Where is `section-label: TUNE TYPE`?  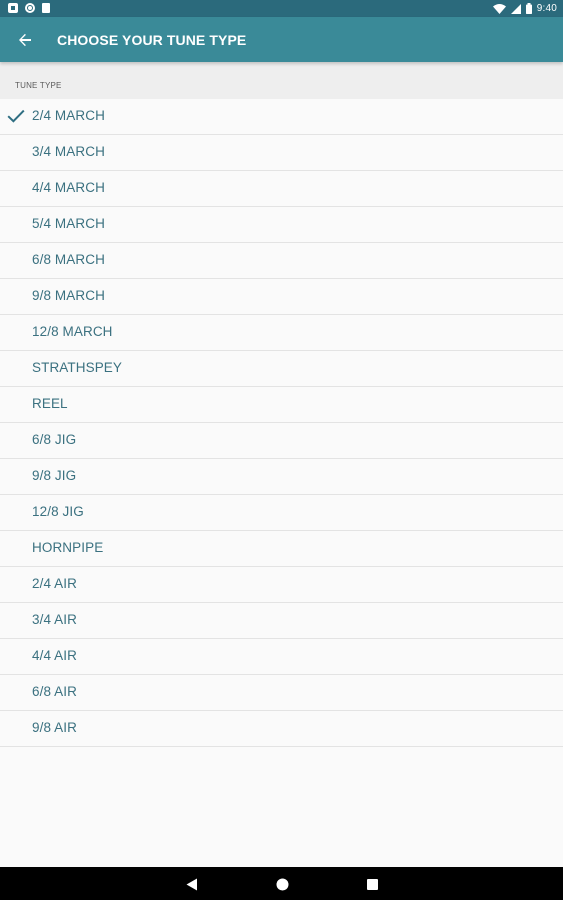
section-label: TUNE TYPE is located at coordinates (38, 85).